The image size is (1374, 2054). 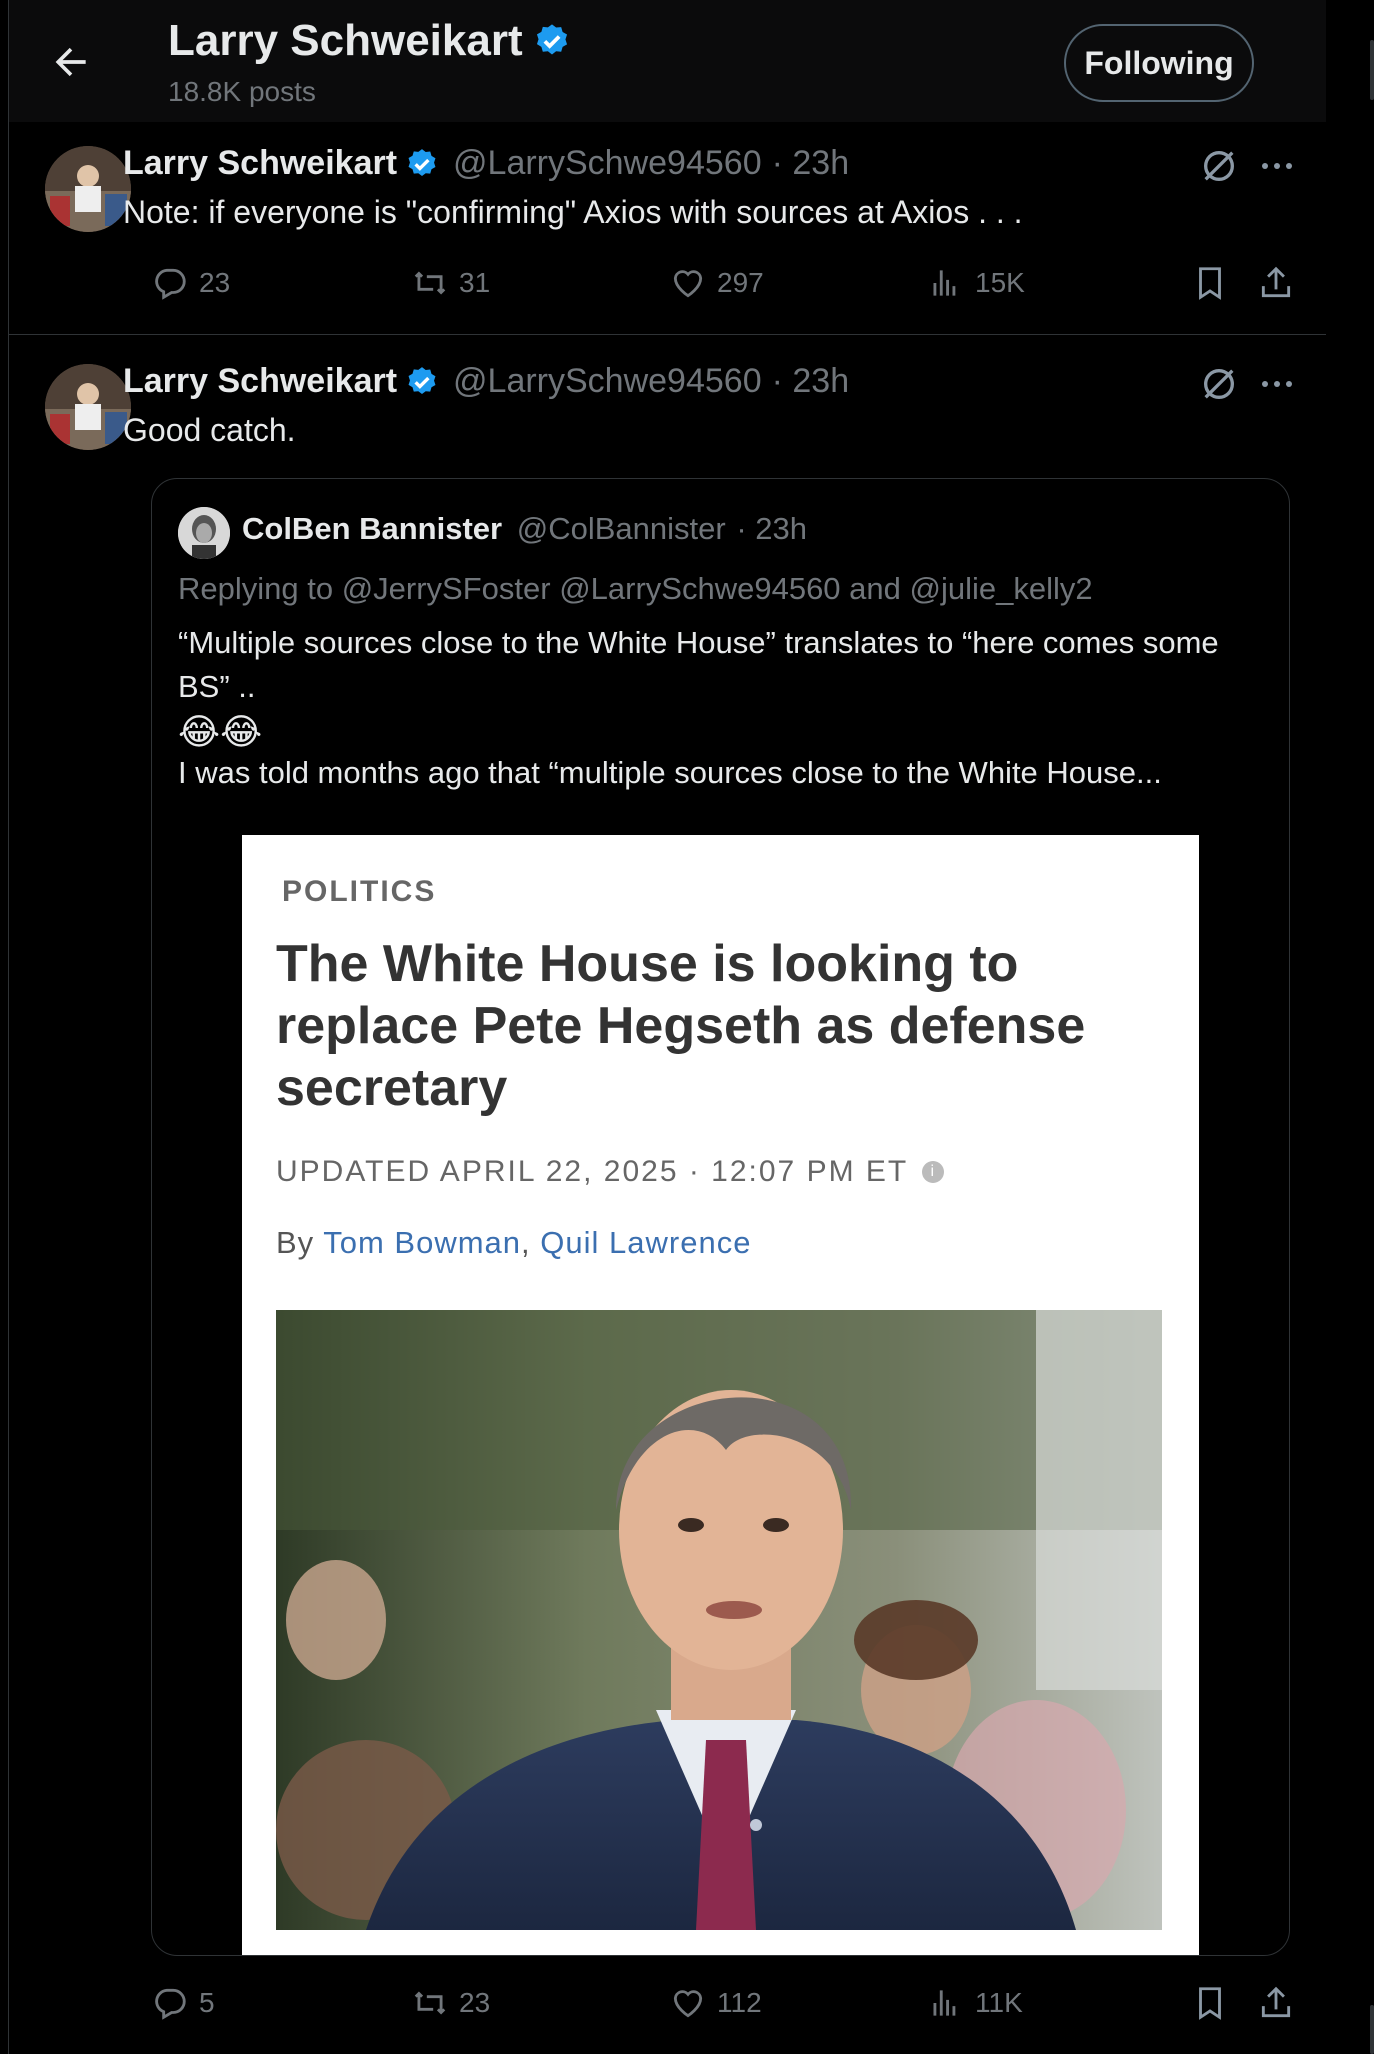 I want to click on article-date: UPDATED APRIL 22, 2025 · 12:07 PM ET i, so click(x=610, y=1172).